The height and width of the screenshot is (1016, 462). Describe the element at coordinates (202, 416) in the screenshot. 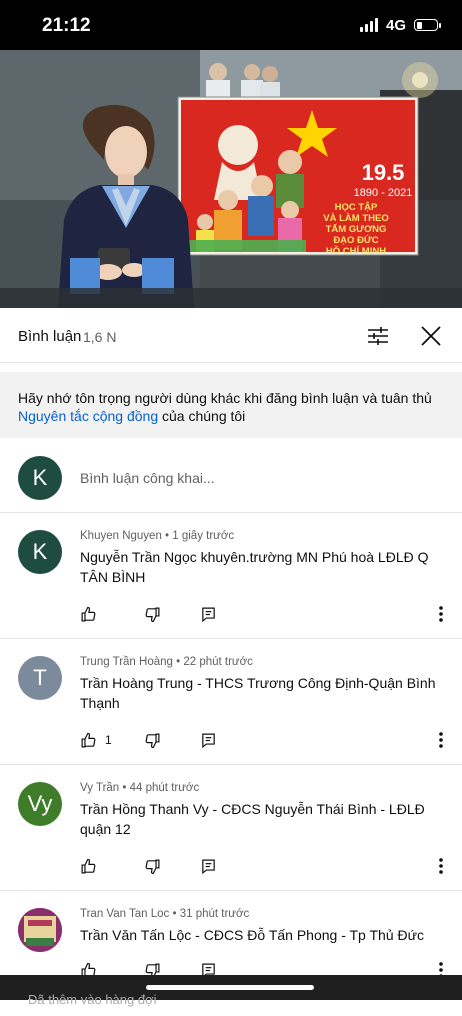

I see `notice-text-after: của chúng tôi` at that location.